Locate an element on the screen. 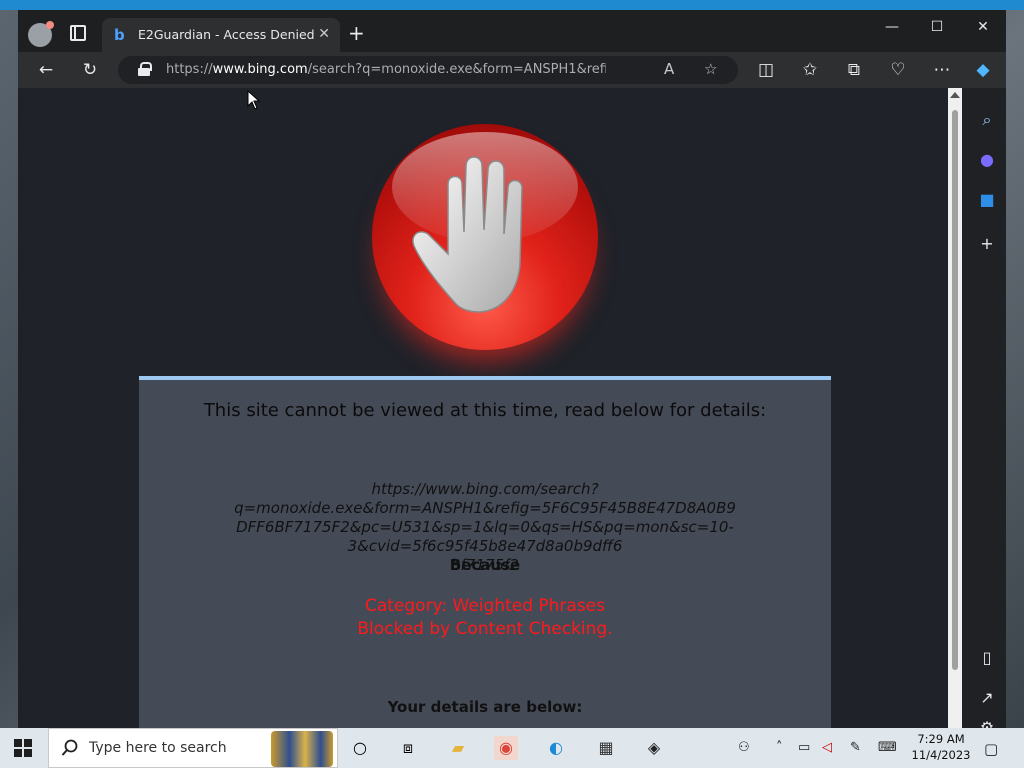  favorites-icon: ✩ is located at coordinates (810, 70).